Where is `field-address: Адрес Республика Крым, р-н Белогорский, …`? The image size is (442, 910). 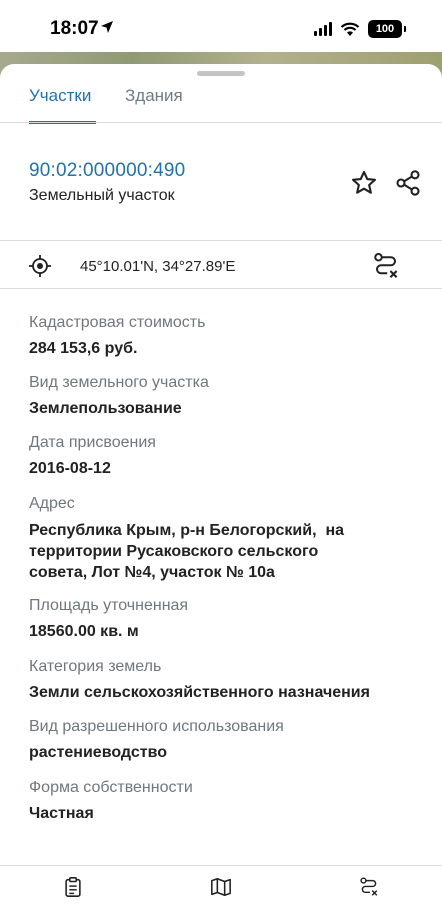
field-address: Адрес Республика Крым, р-н Белогорский, … is located at coordinates (229, 538).